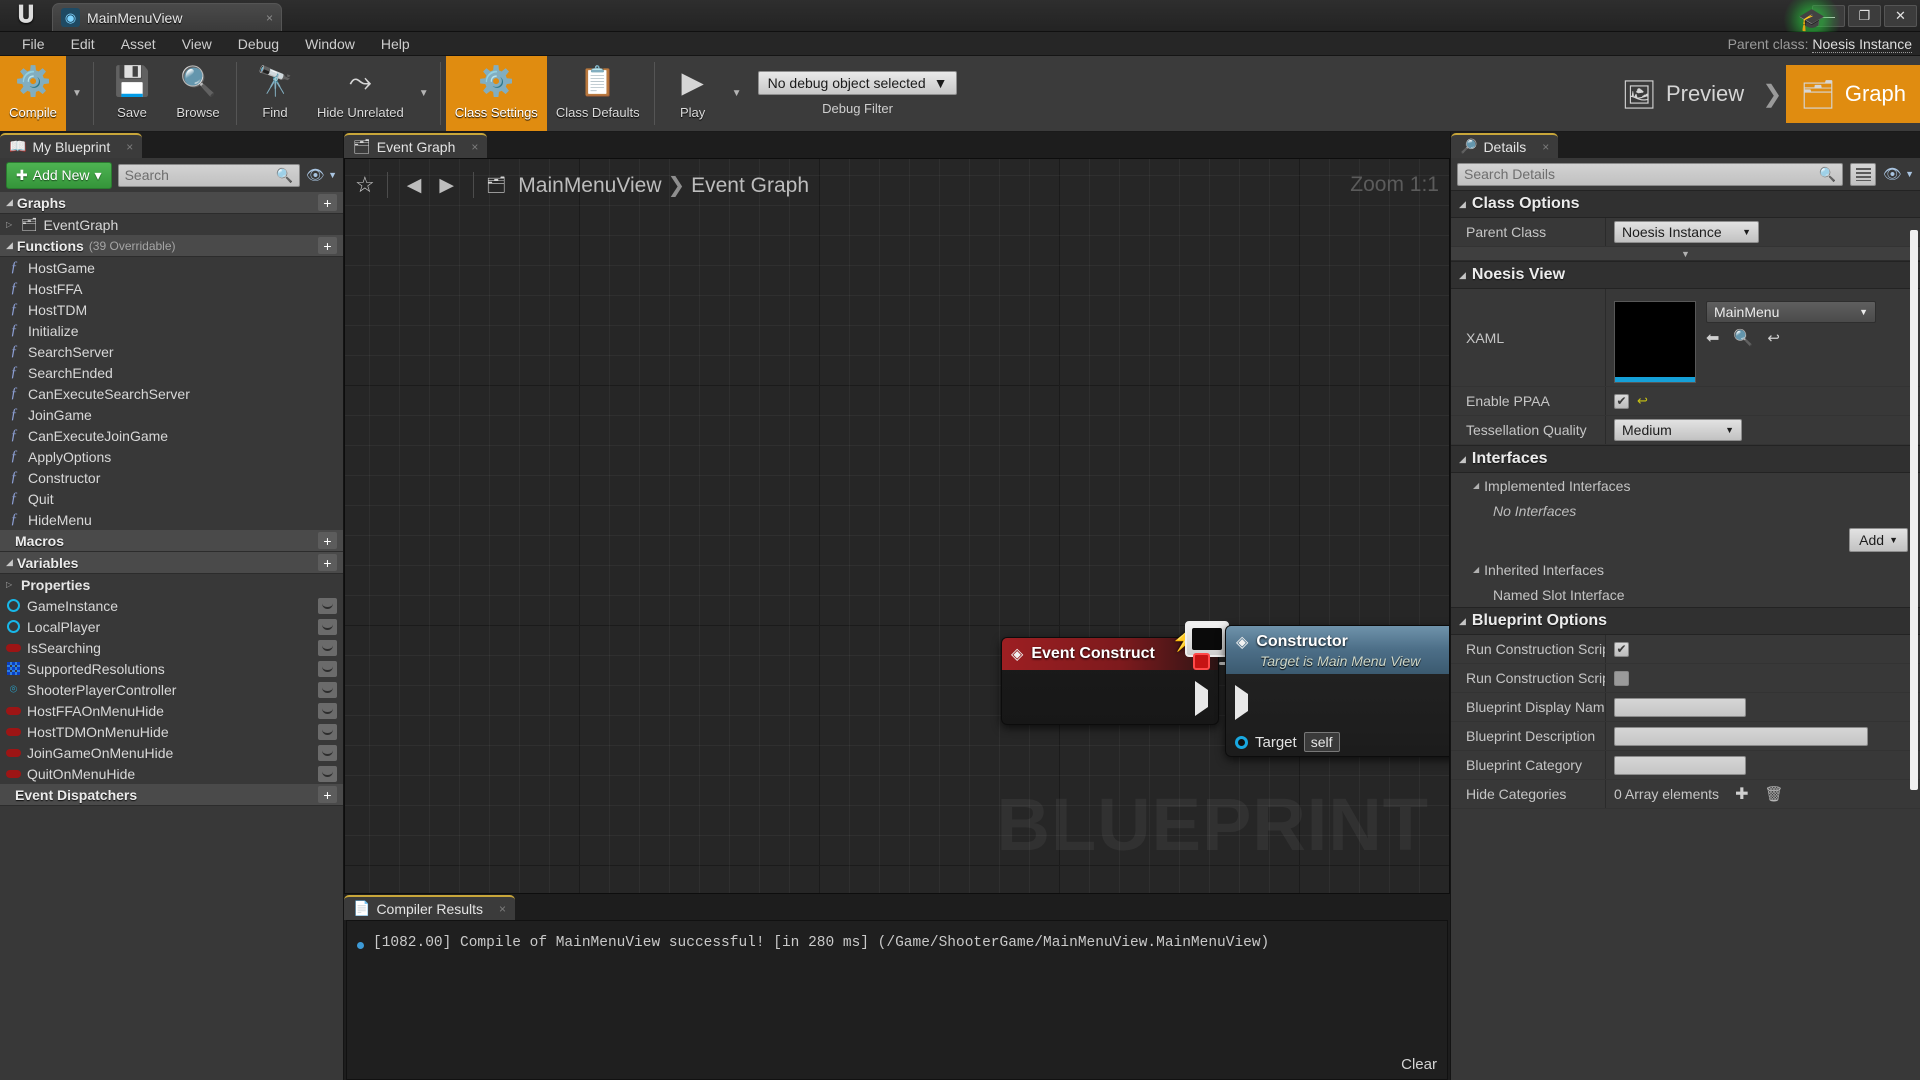 Image resolution: width=1920 pixels, height=1080 pixels. I want to click on mode-preview-button: 🖼 Preview, so click(1682, 94).